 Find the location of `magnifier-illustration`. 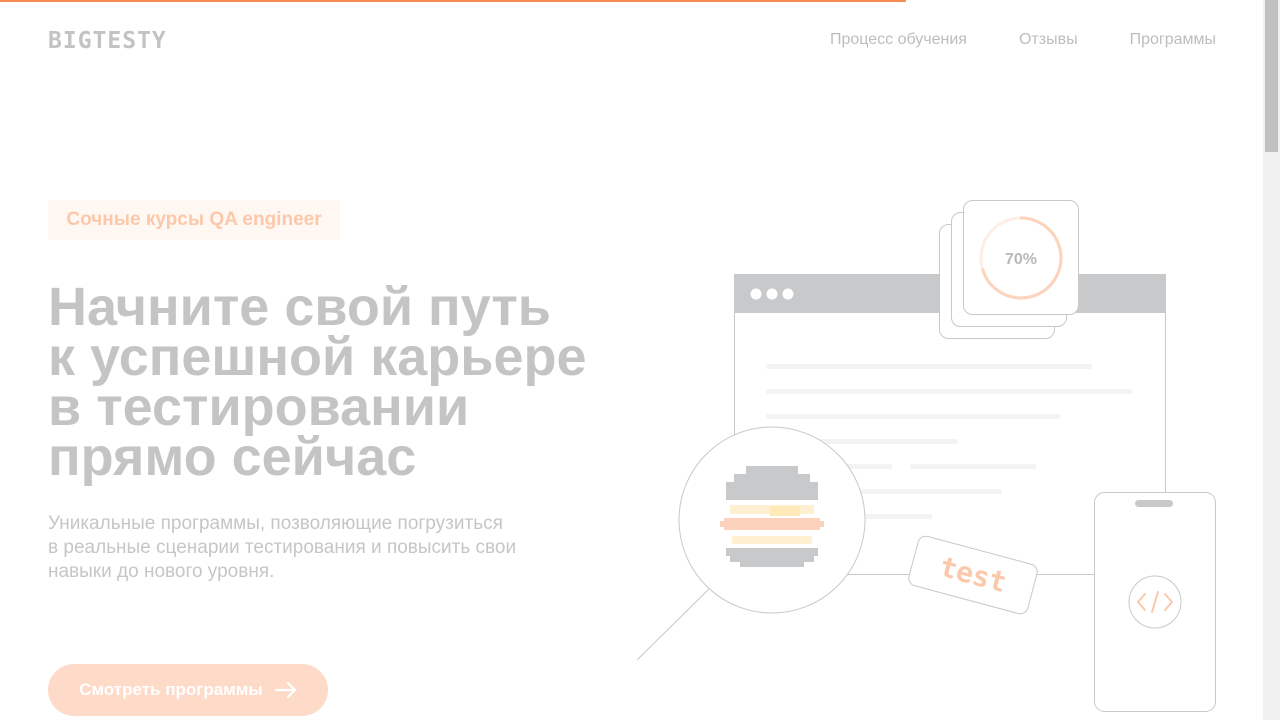

magnifier-illustration is located at coordinates (751, 543).